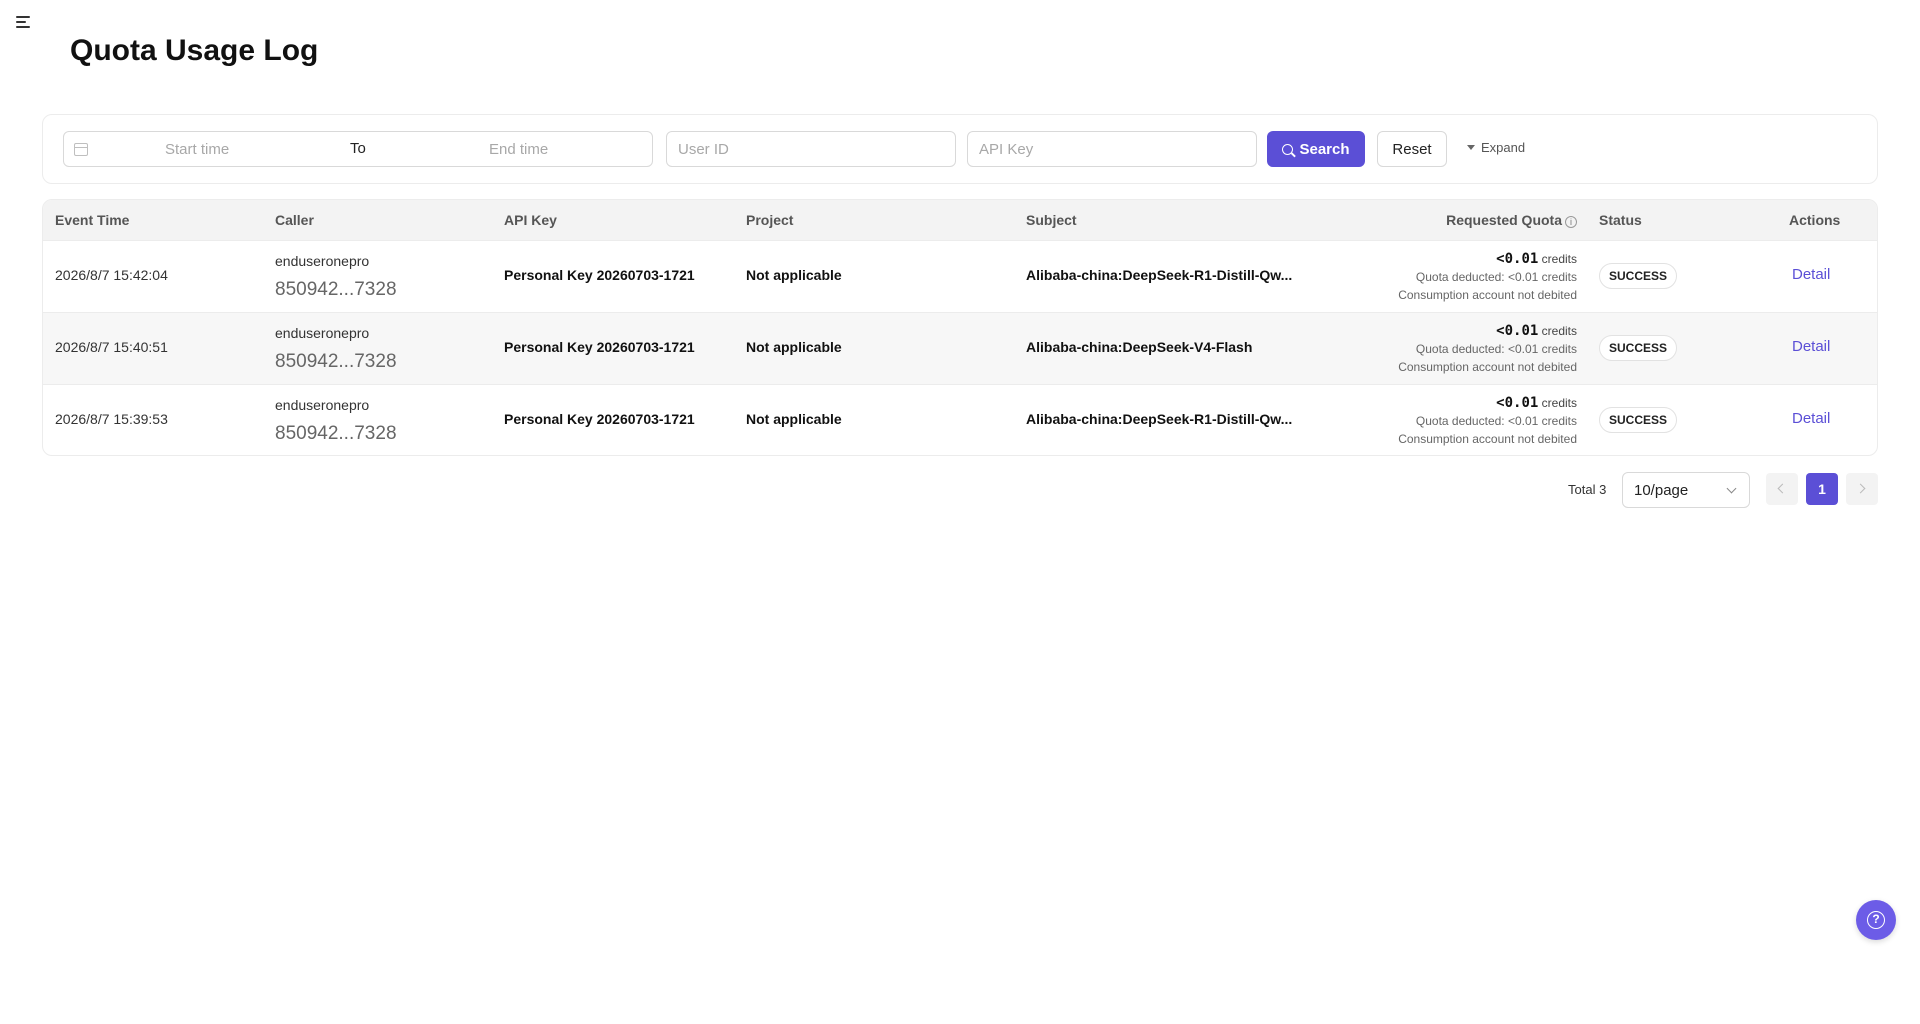  Describe the element at coordinates (1471, 147) in the screenshot. I see `caret-down-icon` at that location.